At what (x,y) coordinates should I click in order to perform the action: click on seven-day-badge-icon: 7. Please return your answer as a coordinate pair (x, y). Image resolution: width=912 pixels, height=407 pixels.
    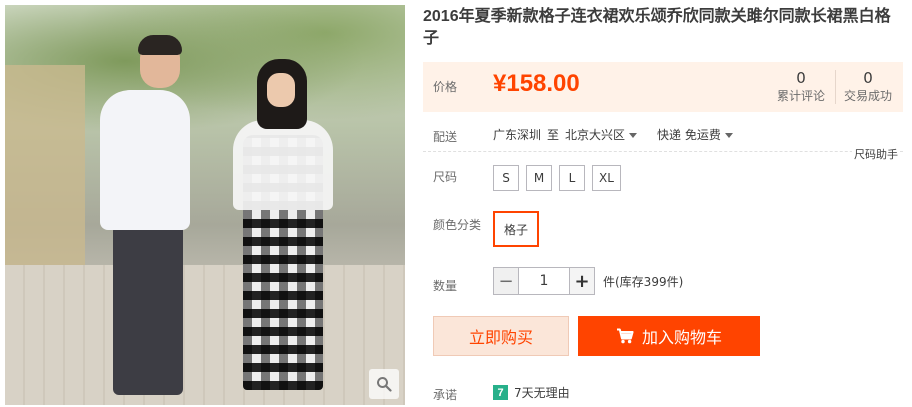
    Looking at the image, I should click on (500, 392).